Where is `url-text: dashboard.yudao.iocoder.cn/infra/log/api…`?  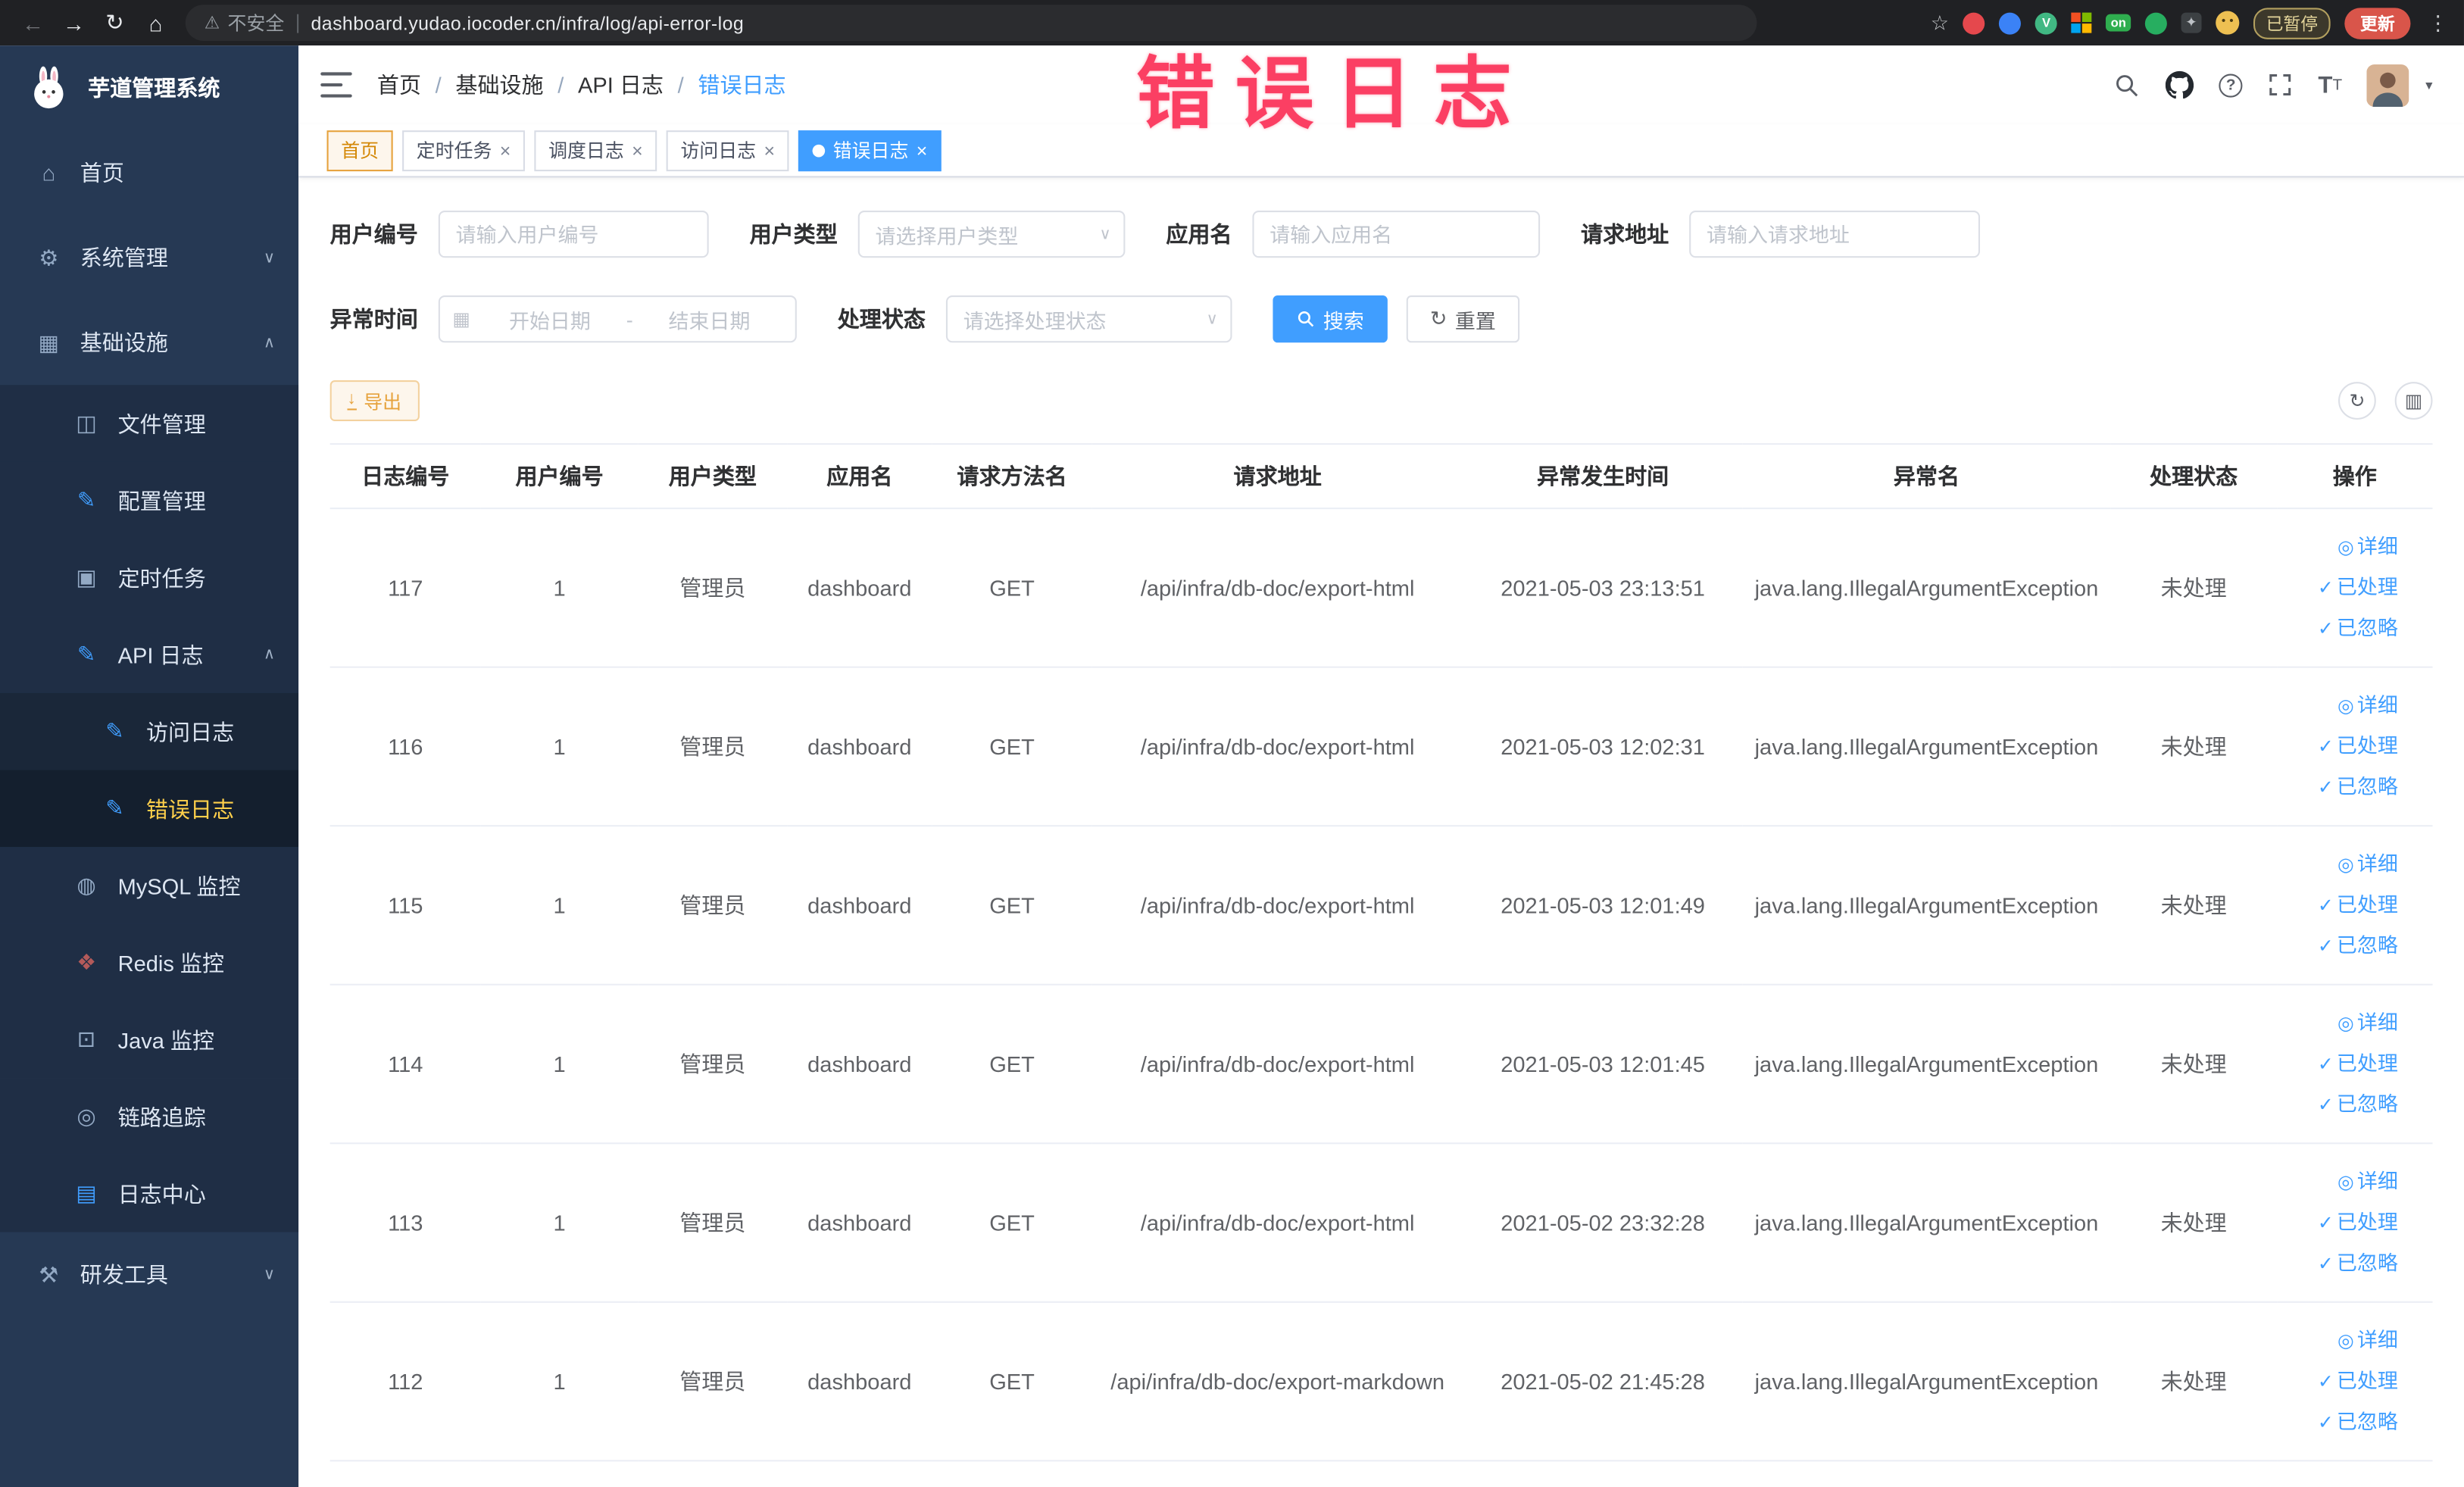 url-text: dashboard.yudao.iocoder.cn/infra/log/api… is located at coordinates (528, 23).